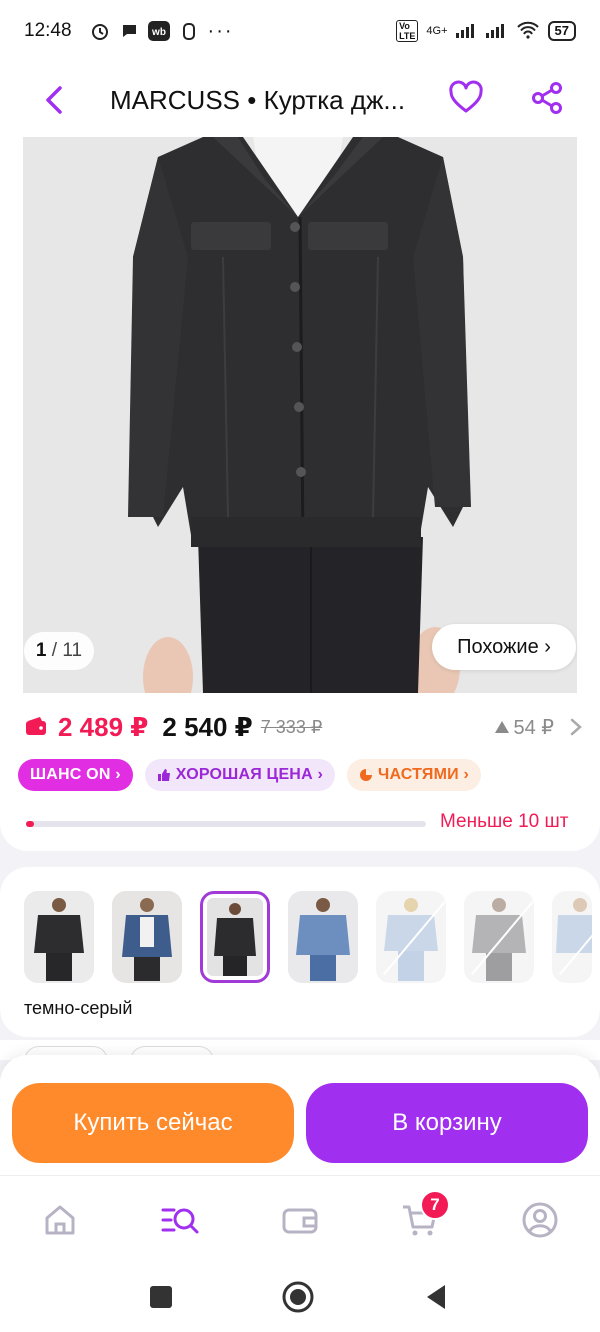 This screenshot has width=600, height=1332. I want to click on chance-chip: ШАНС ON ›, so click(75, 775).